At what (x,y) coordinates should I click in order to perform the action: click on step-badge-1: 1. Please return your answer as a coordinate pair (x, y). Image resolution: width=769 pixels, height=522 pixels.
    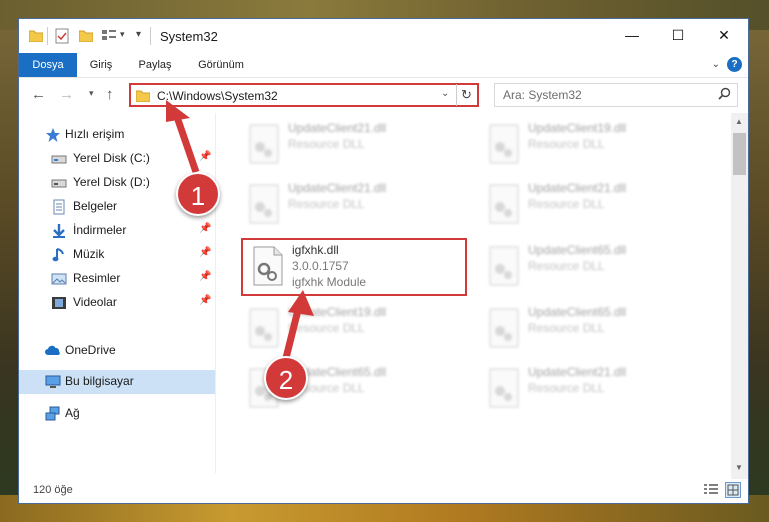
    Looking at the image, I should click on (198, 194).